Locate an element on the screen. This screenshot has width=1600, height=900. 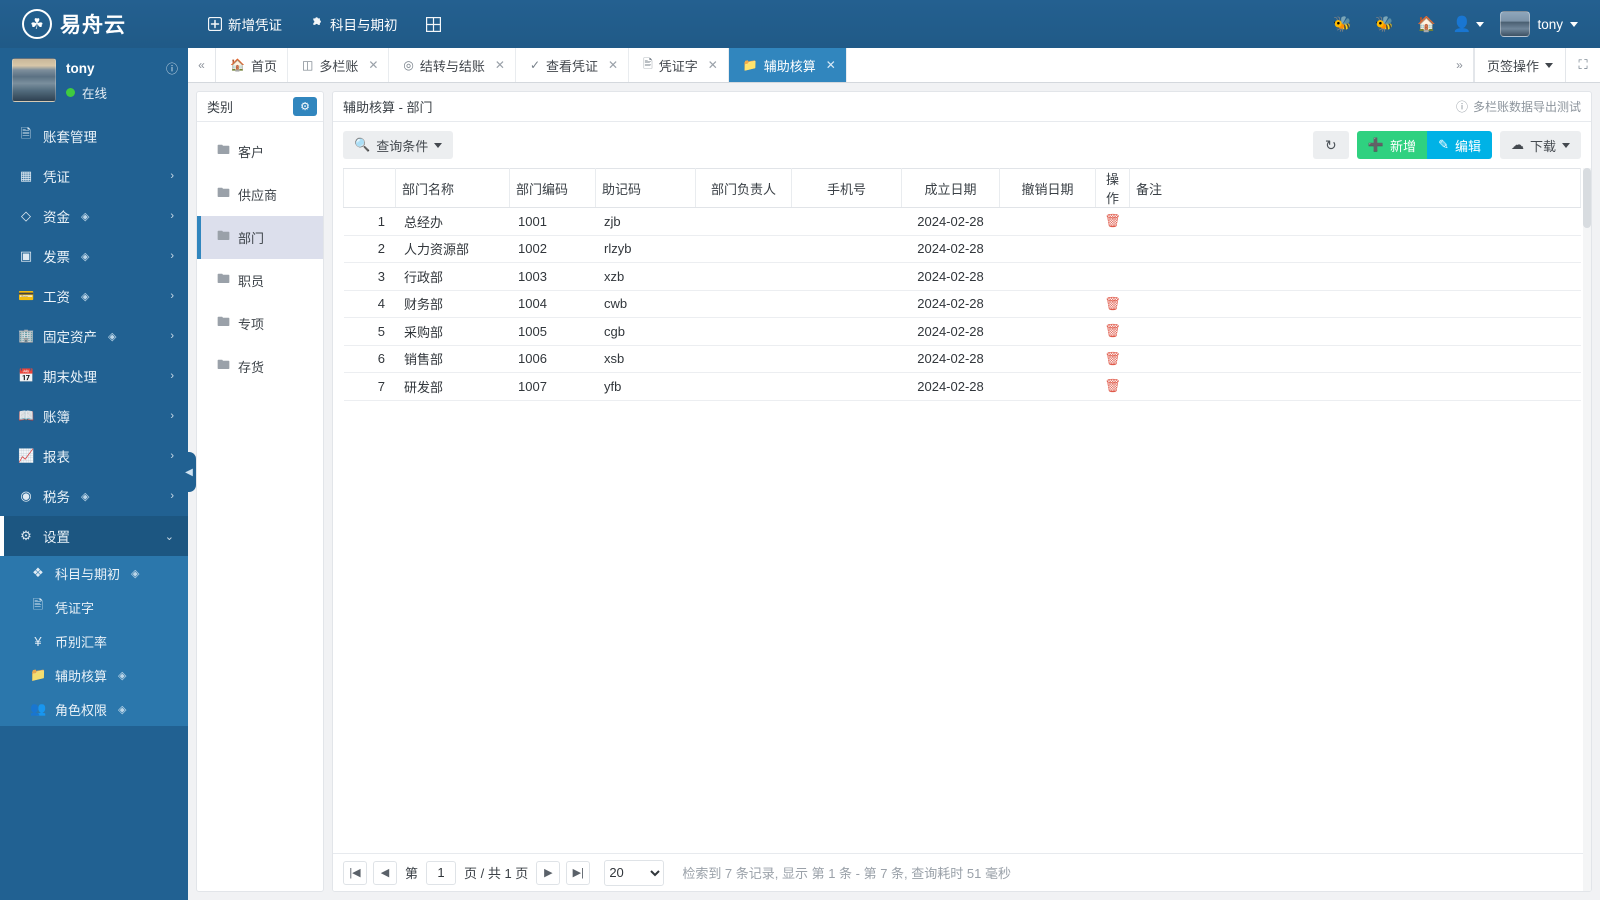
page-number-input is located at coordinates (441, 872).